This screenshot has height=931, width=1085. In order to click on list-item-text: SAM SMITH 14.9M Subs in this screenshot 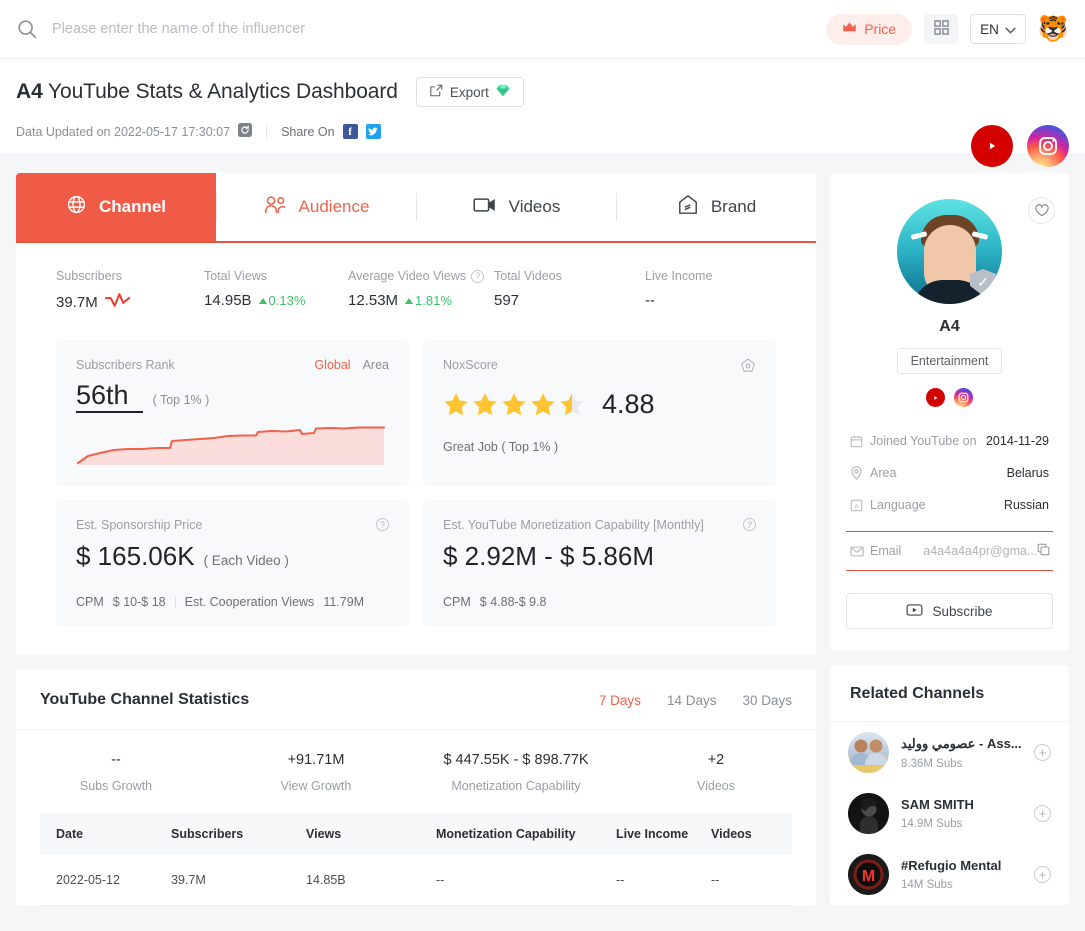, I will do `click(961, 813)`.